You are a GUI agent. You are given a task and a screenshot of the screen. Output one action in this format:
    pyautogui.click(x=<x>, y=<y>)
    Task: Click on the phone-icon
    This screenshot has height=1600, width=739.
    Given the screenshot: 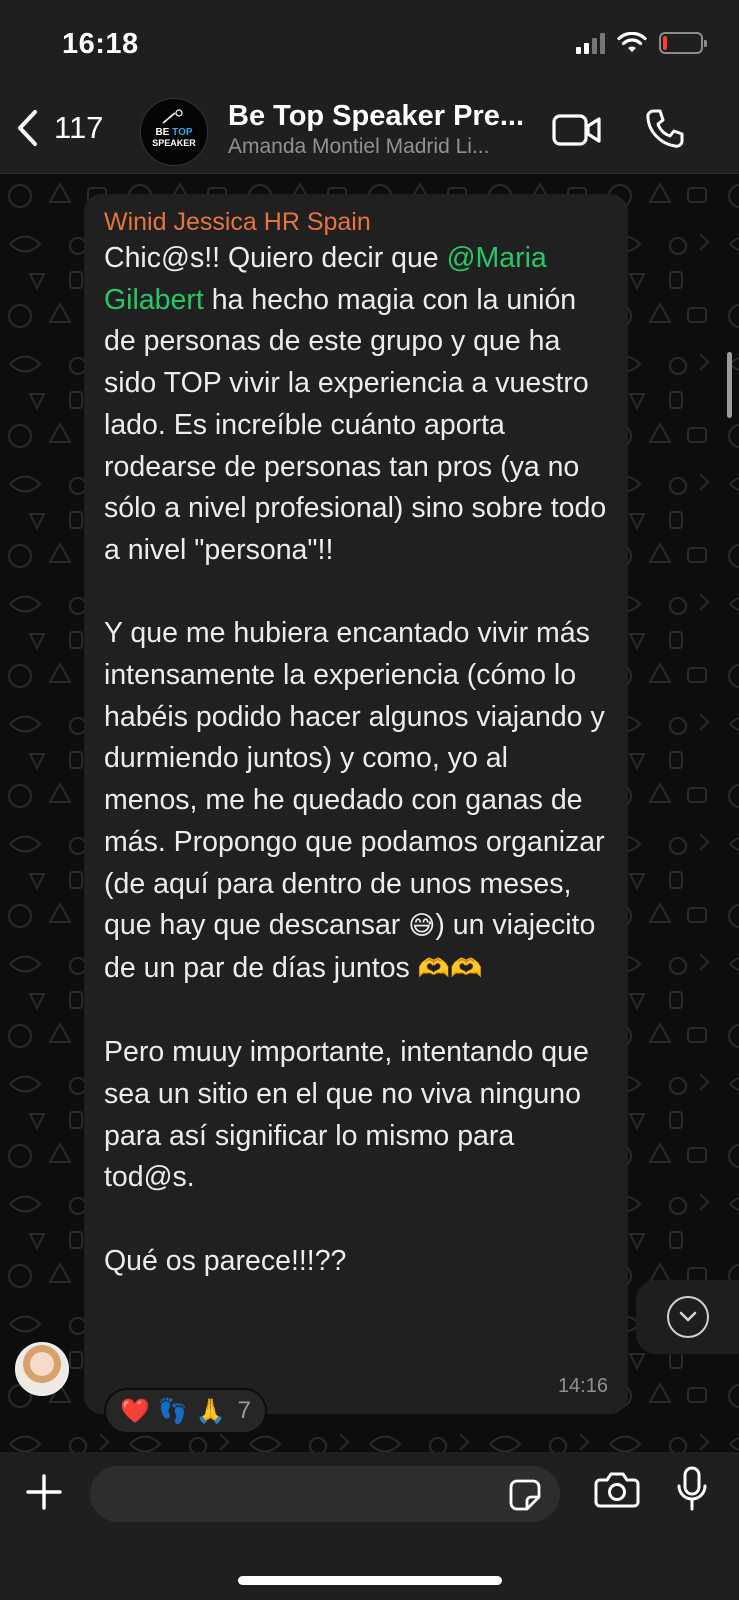 What is the action you would take?
    pyautogui.click(x=664, y=129)
    